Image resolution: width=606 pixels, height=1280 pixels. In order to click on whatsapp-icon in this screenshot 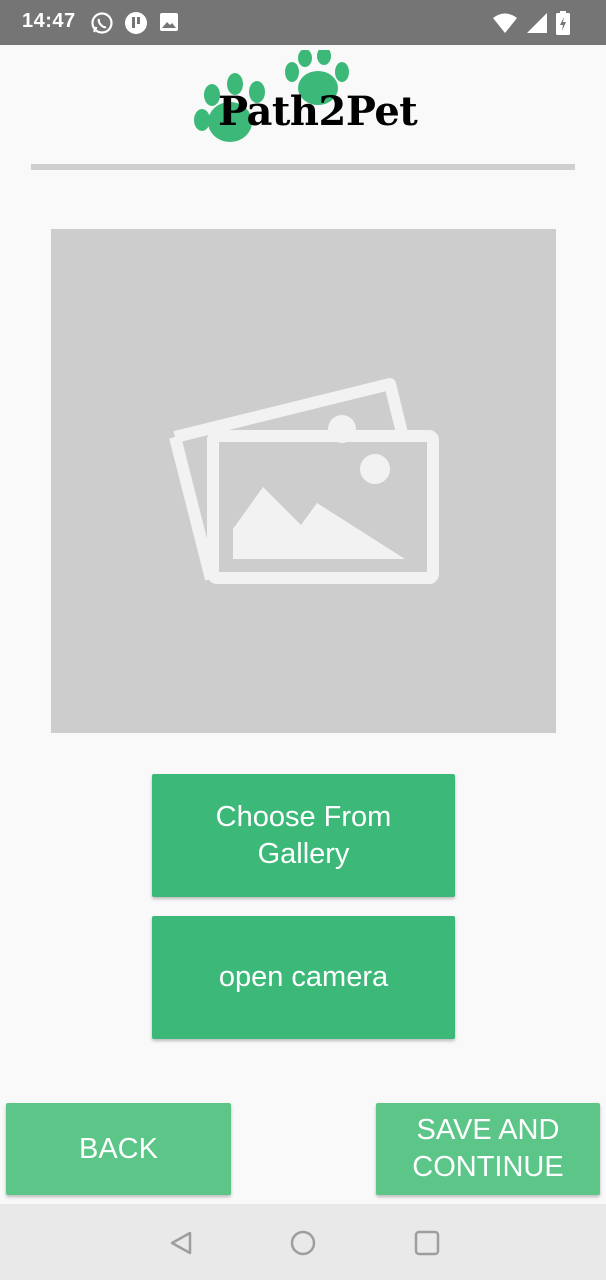, I will do `click(102, 25)`.